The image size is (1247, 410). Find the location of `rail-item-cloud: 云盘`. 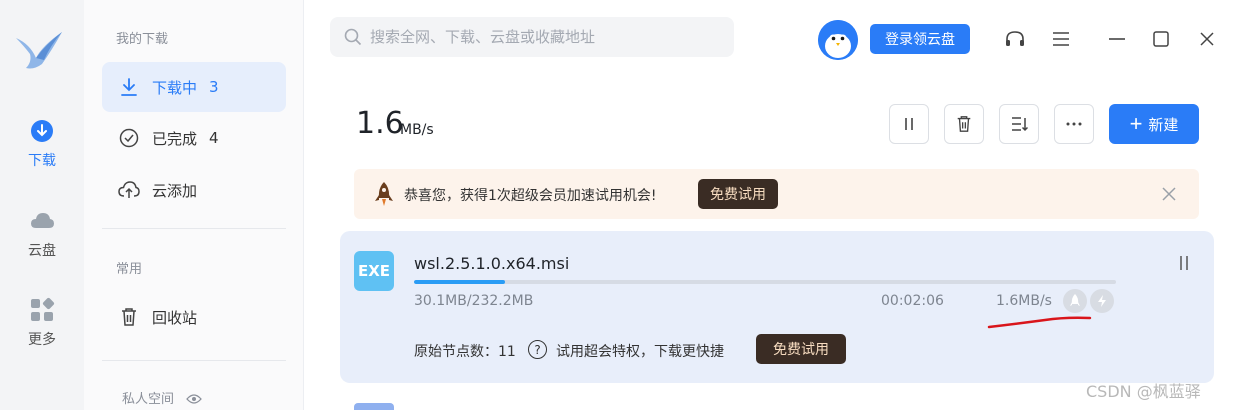

rail-item-cloud: 云盘 is located at coordinates (42, 234).